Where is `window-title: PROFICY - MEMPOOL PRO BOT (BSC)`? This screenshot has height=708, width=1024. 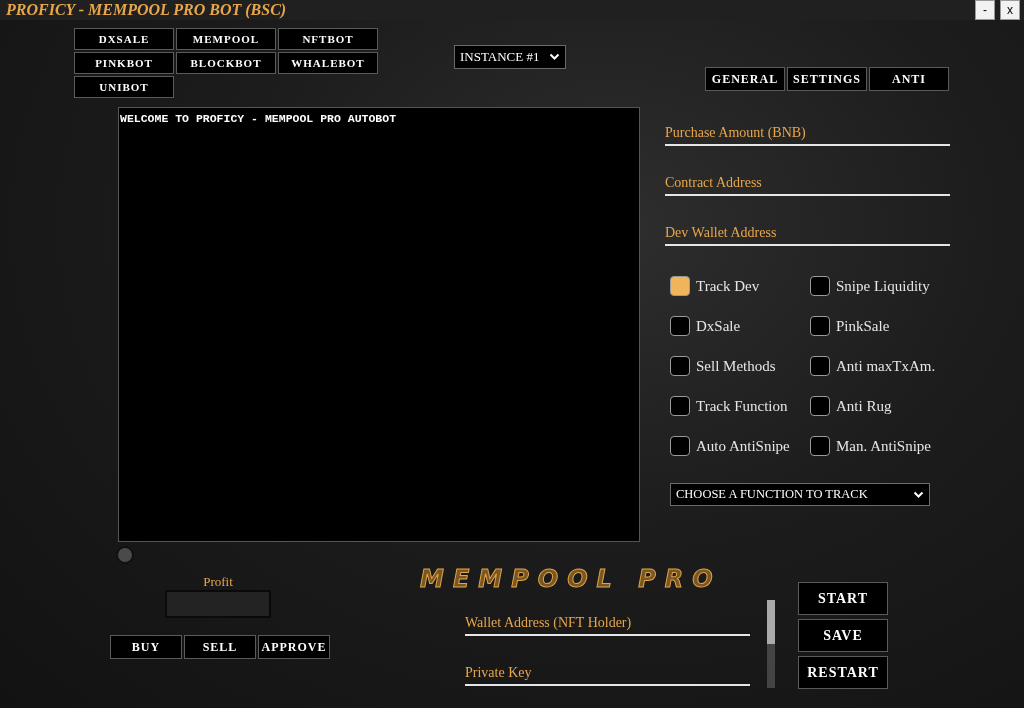
window-title: PROFICY - MEMPOOL PRO BOT (BSC) is located at coordinates (146, 10).